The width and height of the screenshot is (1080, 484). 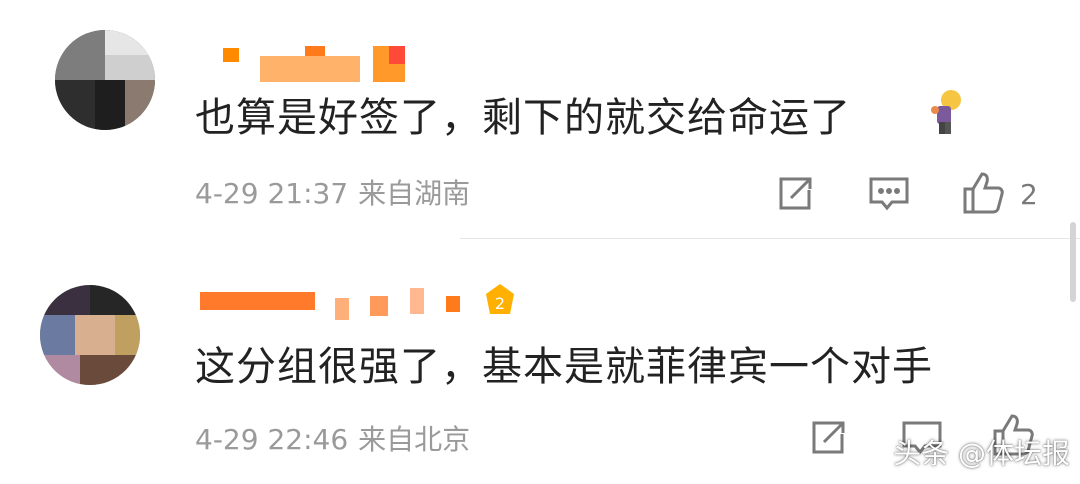 I want to click on comment-date: 4-29 21:37, so click(x=272, y=193).